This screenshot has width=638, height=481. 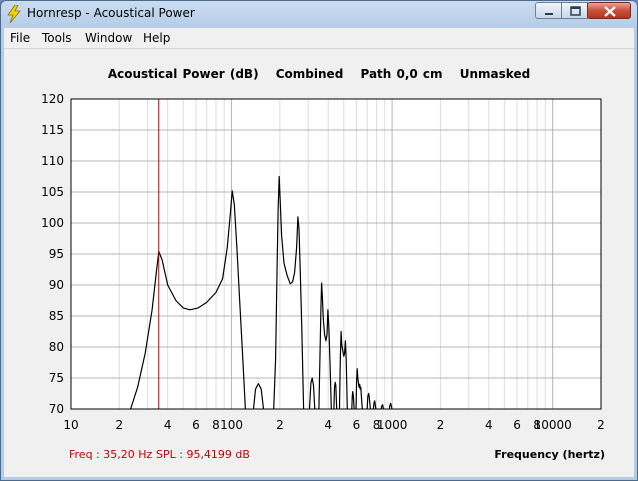 What do you see at coordinates (52, 130) in the screenshot?
I see `y-tick-label: 115` at bounding box center [52, 130].